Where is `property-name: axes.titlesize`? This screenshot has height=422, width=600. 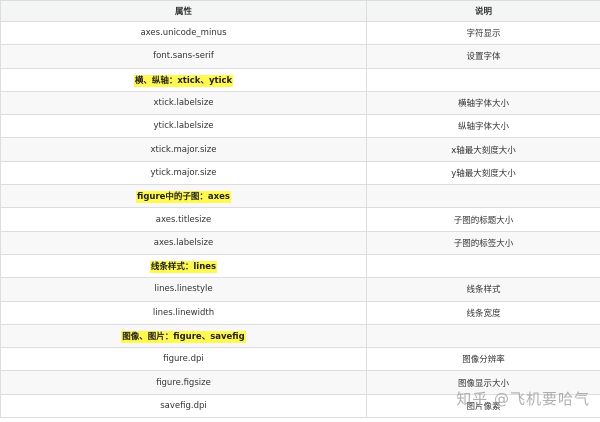 property-name: axes.titlesize is located at coordinates (183, 219).